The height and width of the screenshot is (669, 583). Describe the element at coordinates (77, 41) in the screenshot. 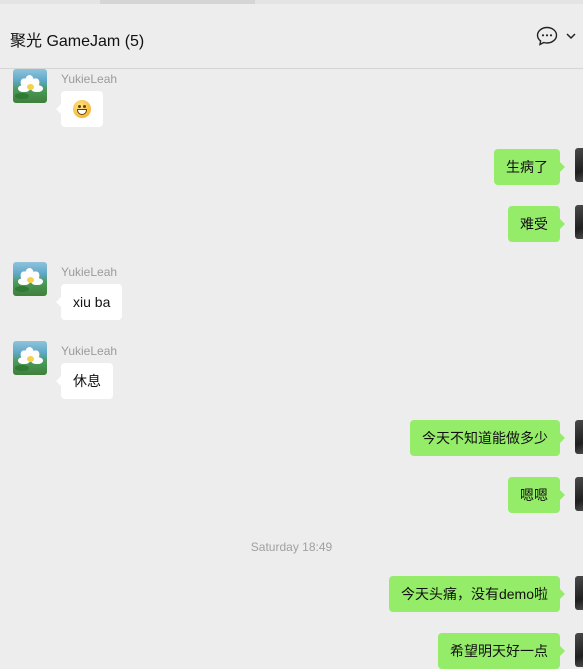

I see `chat-title: 聚光 GameJam (5)` at that location.